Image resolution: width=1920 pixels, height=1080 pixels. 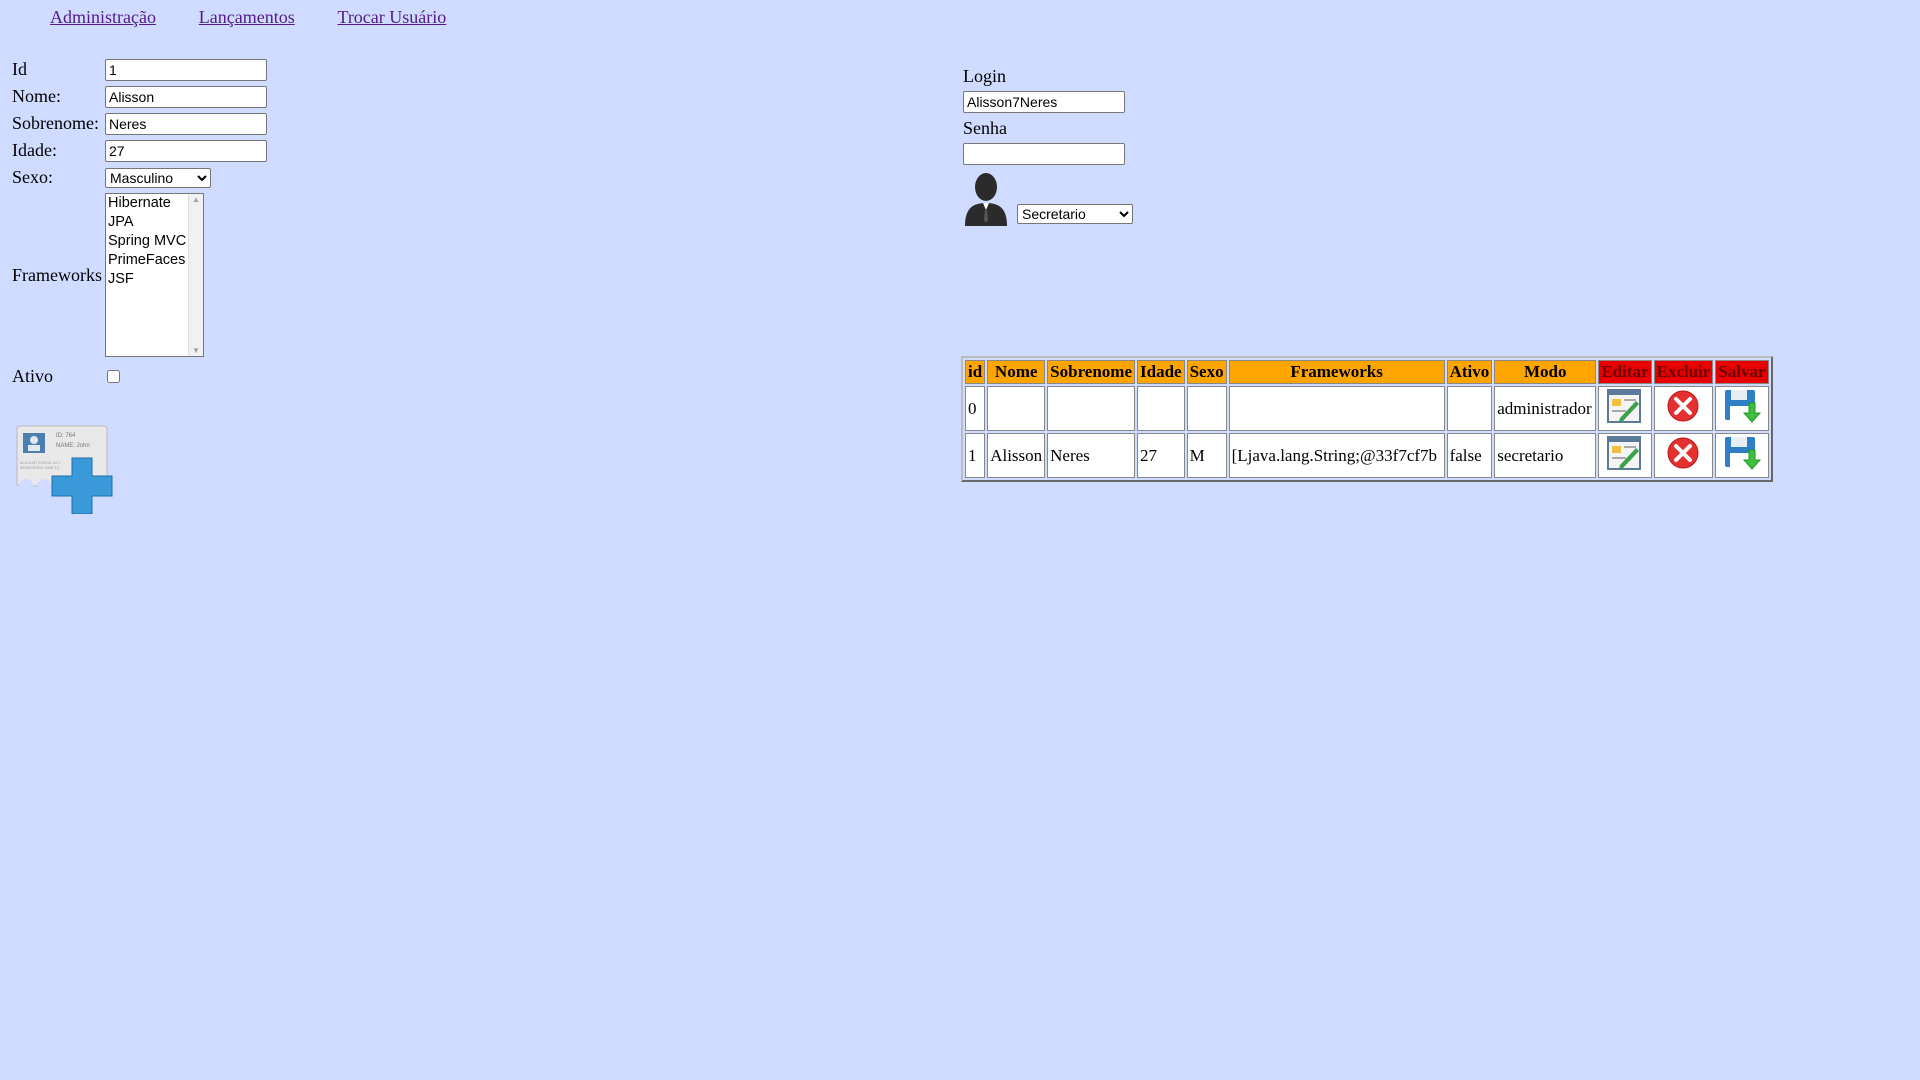 What do you see at coordinates (391, 17) in the screenshot?
I see `nav-link-trocar-usuario: Trocar Usuário` at bounding box center [391, 17].